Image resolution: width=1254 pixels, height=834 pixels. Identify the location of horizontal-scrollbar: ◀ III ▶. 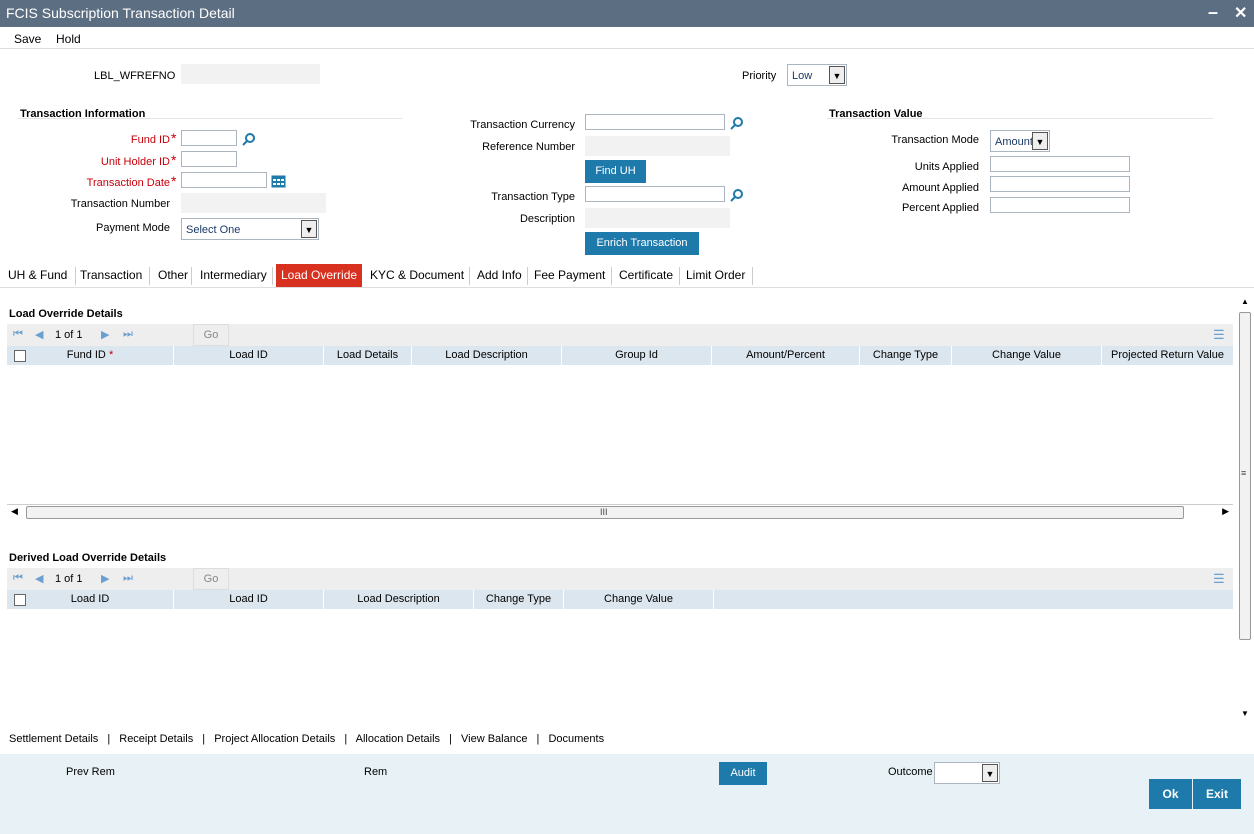
(620, 512).